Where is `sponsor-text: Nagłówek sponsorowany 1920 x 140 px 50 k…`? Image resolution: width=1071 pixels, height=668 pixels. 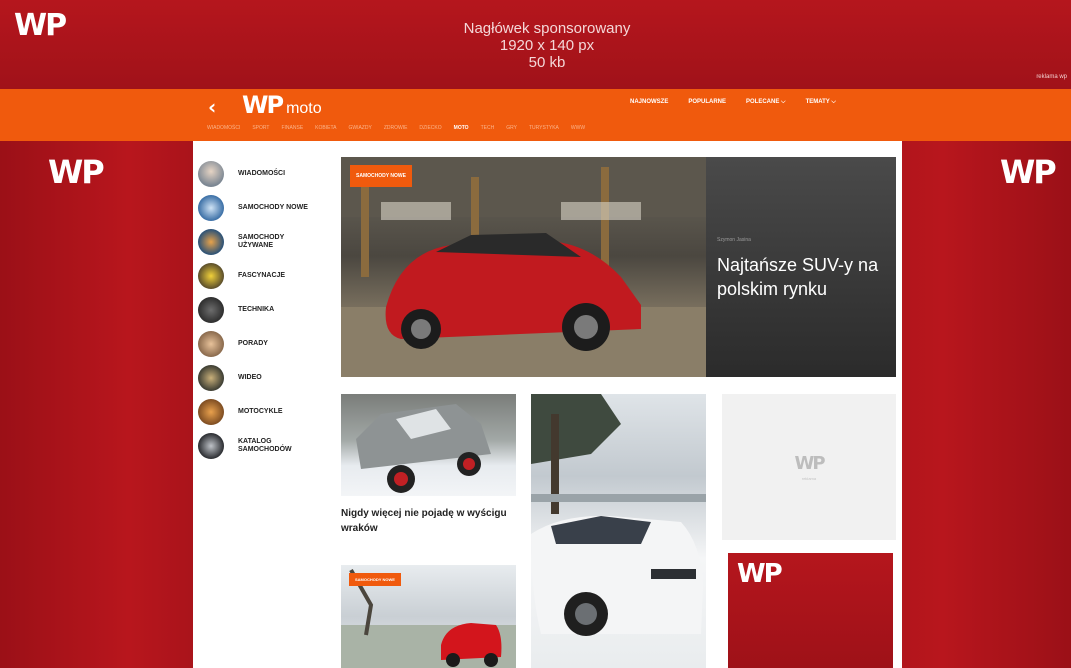 sponsor-text: Nagłówek sponsorowany 1920 x 140 px 50 k… is located at coordinates (535, 45).